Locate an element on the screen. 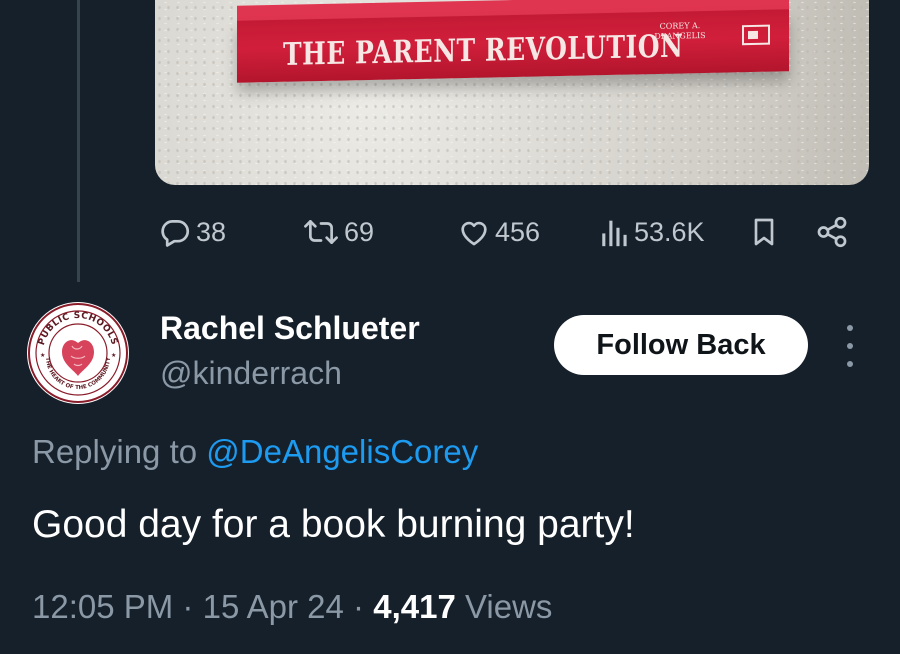 The image size is (900, 654). replying-to-label: Replying to is located at coordinates (115, 451).